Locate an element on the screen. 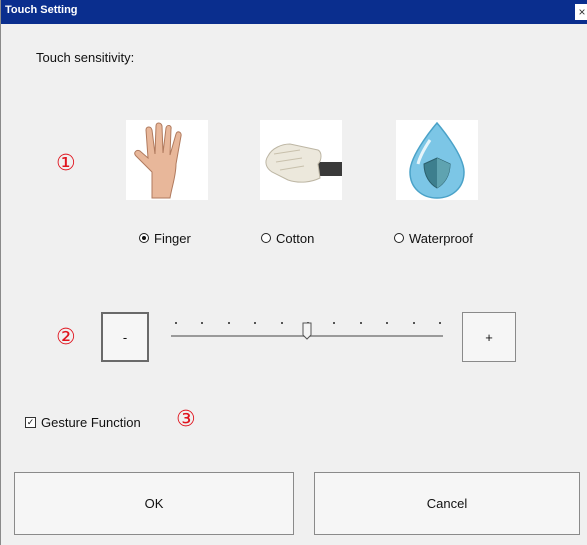 Image resolution: width=587 pixels, height=545 pixels. radio-finger: Finger is located at coordinates (165, 238).